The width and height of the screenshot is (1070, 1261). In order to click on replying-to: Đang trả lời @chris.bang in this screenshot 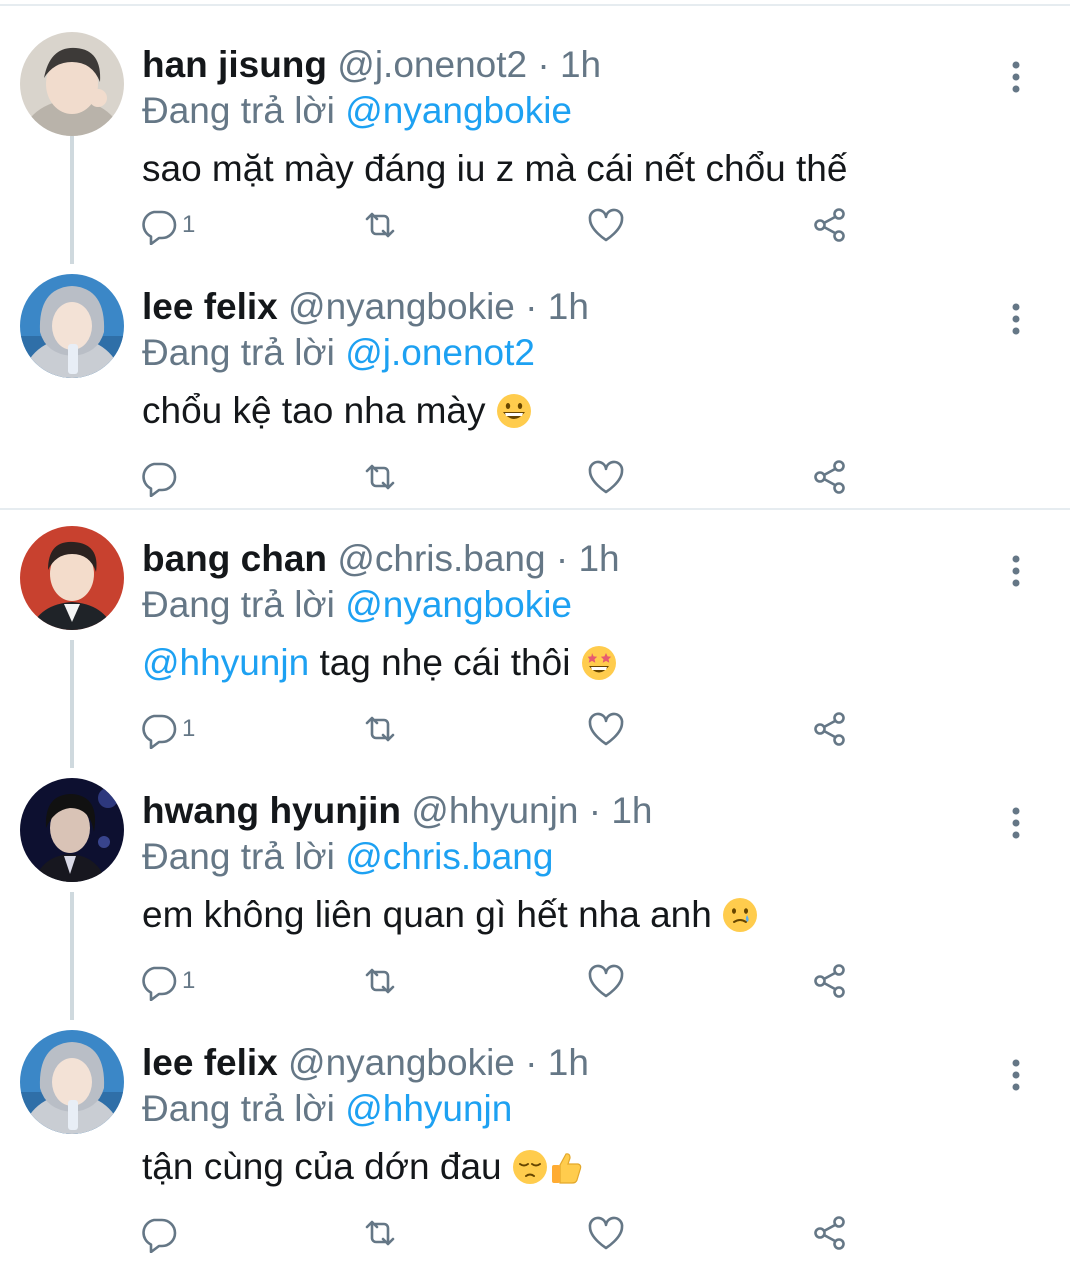, I will do `click(347, 857)`.